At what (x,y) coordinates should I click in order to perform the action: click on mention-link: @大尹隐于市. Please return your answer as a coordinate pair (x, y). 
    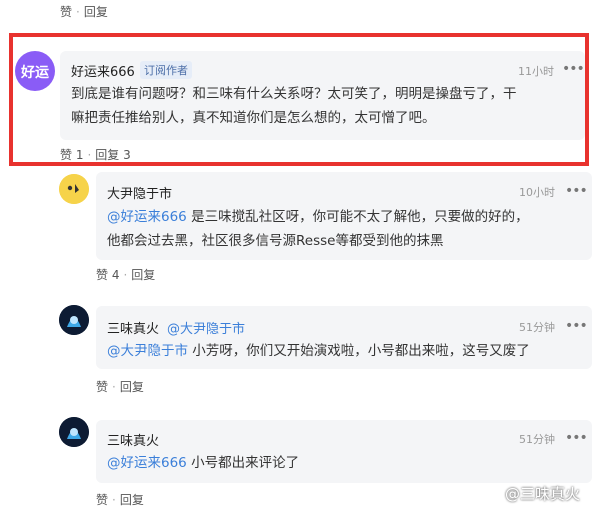
    Looking at the image, I should click on (147, 351).